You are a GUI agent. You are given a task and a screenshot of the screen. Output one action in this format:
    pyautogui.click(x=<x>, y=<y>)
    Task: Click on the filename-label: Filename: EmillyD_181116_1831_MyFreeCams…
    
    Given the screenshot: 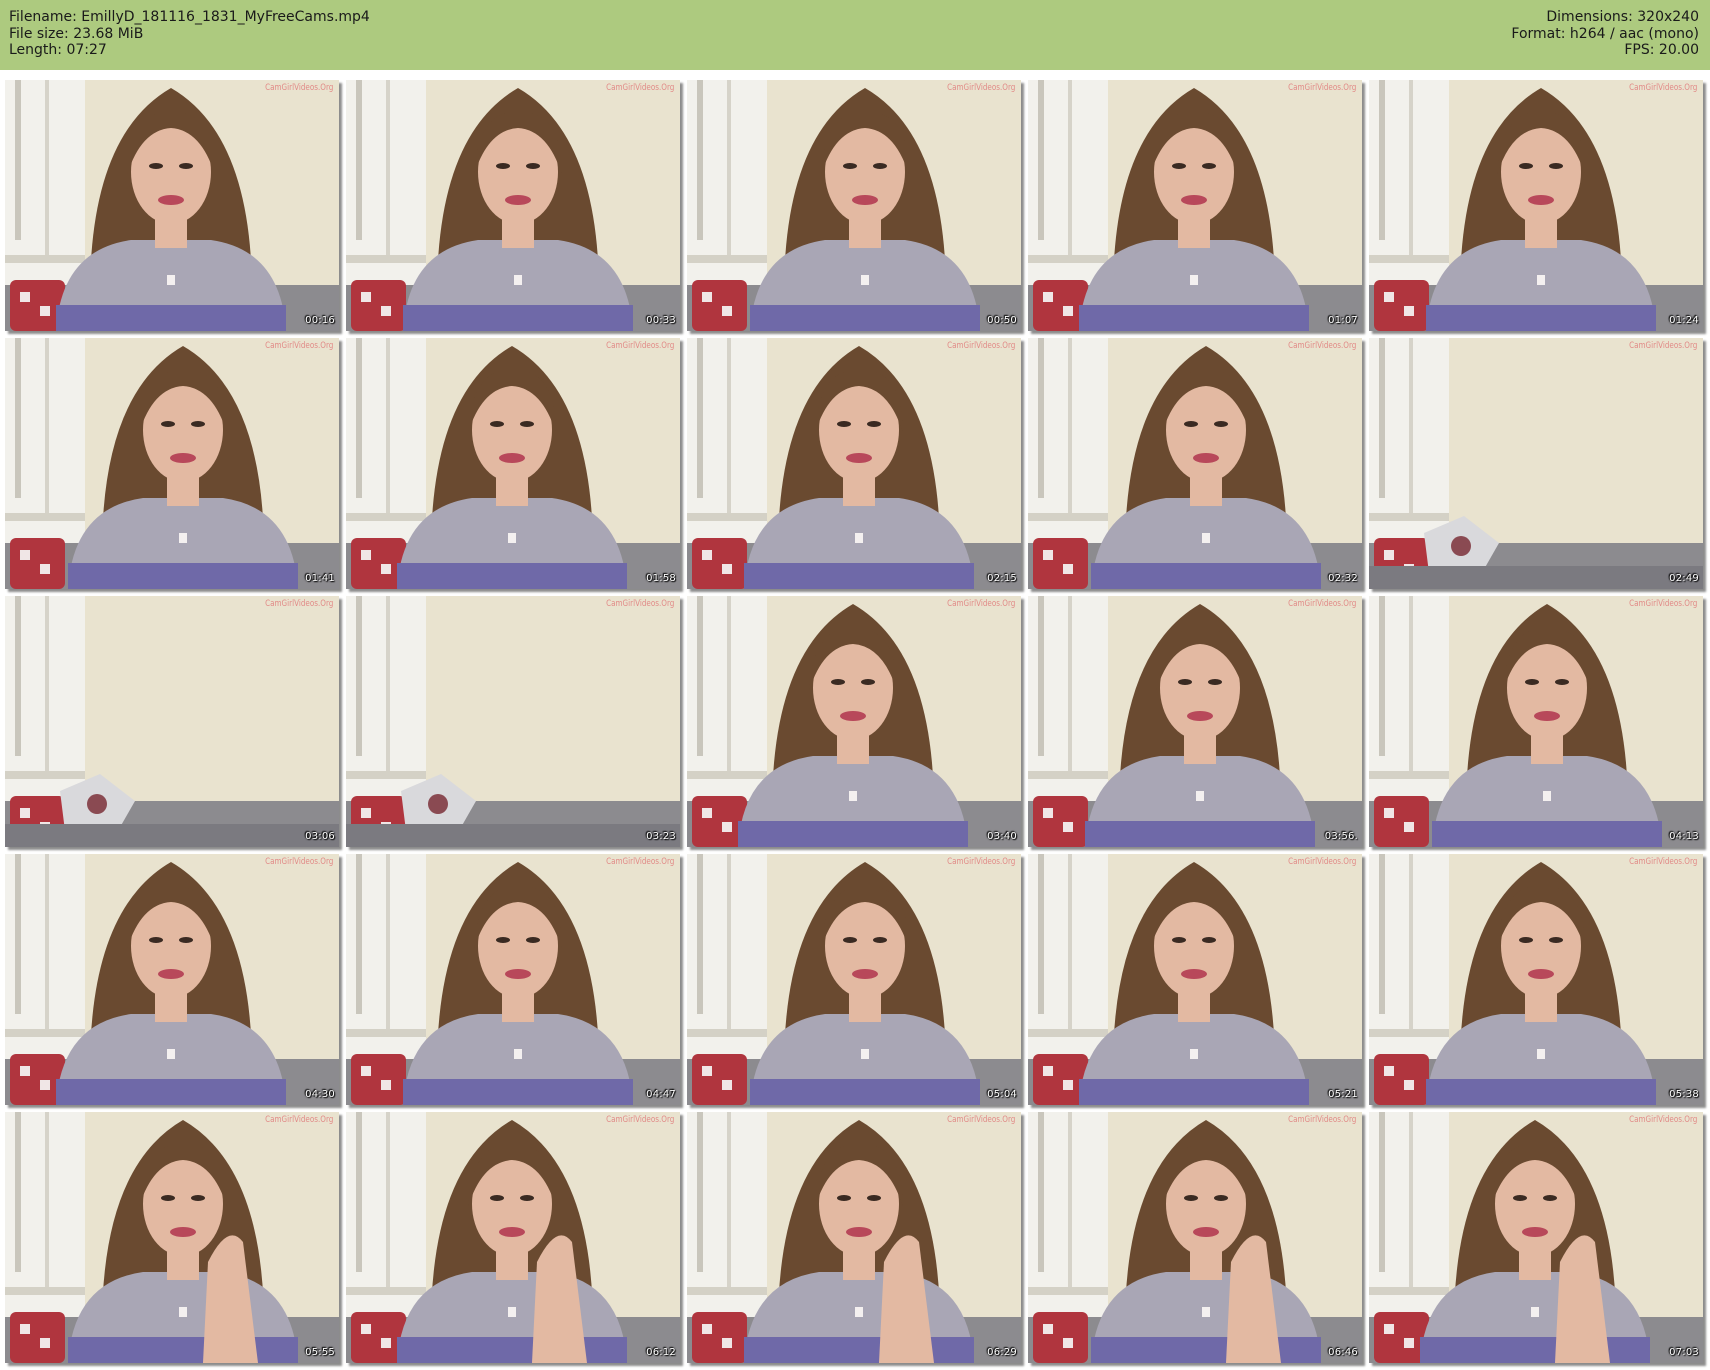 What is the action you would take?
    pyautogui.click(x=189, y=17)
    